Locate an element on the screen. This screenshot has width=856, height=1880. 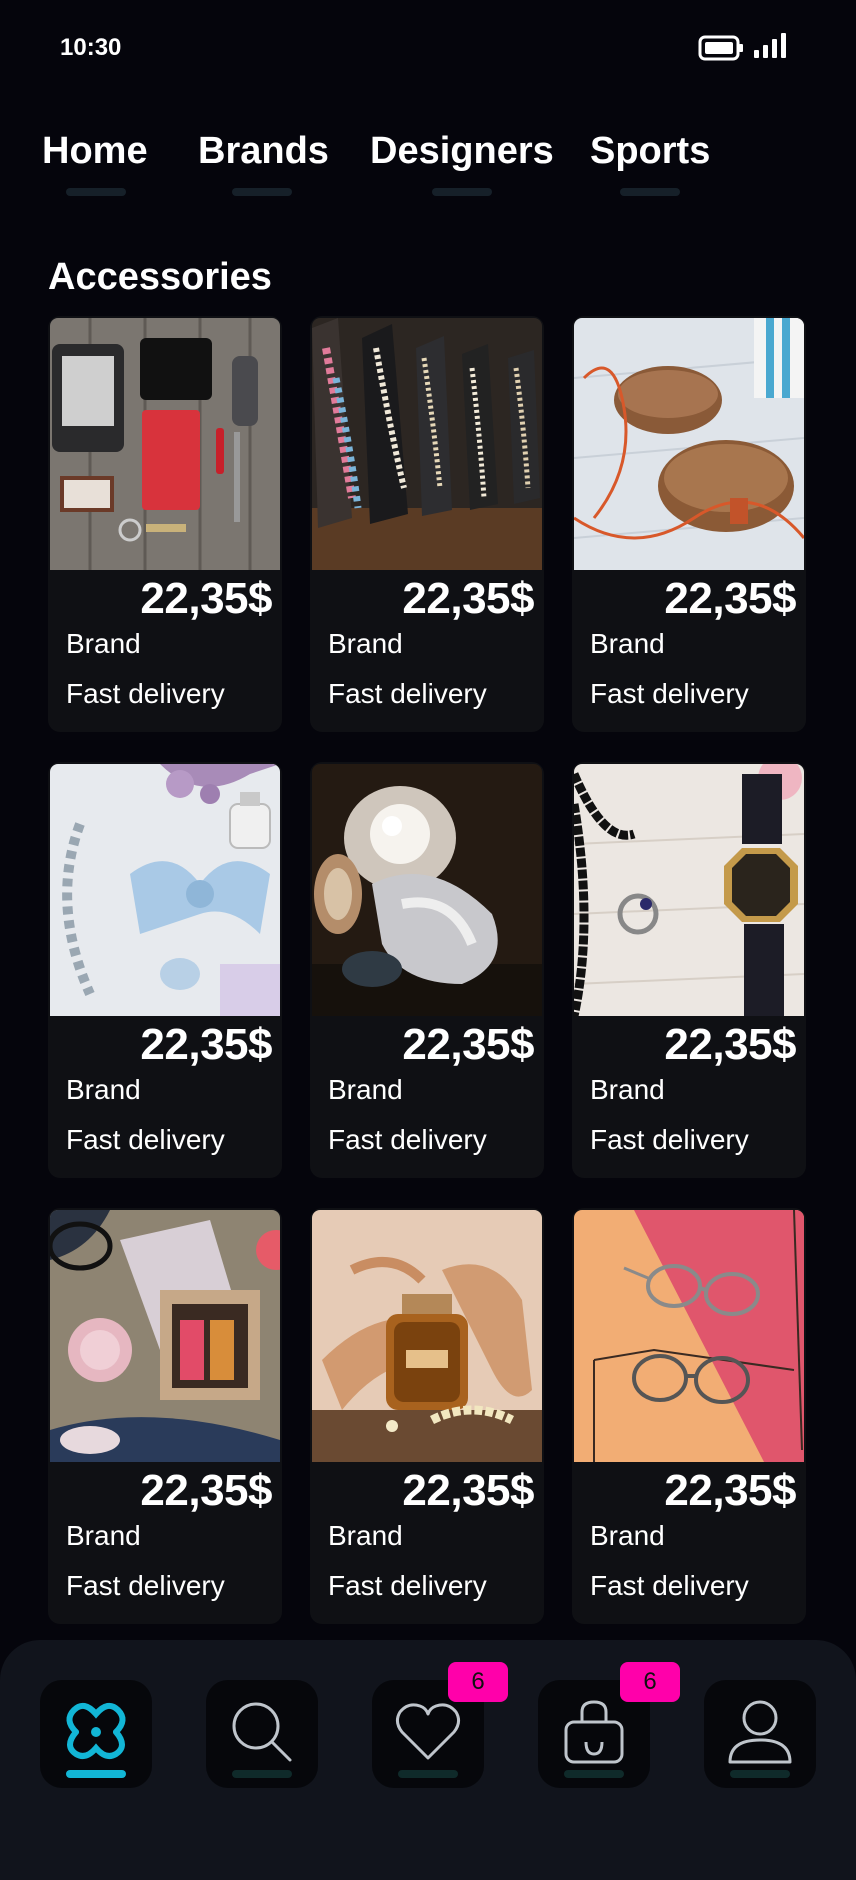
signal-icon is located at coordinates (770, 45).